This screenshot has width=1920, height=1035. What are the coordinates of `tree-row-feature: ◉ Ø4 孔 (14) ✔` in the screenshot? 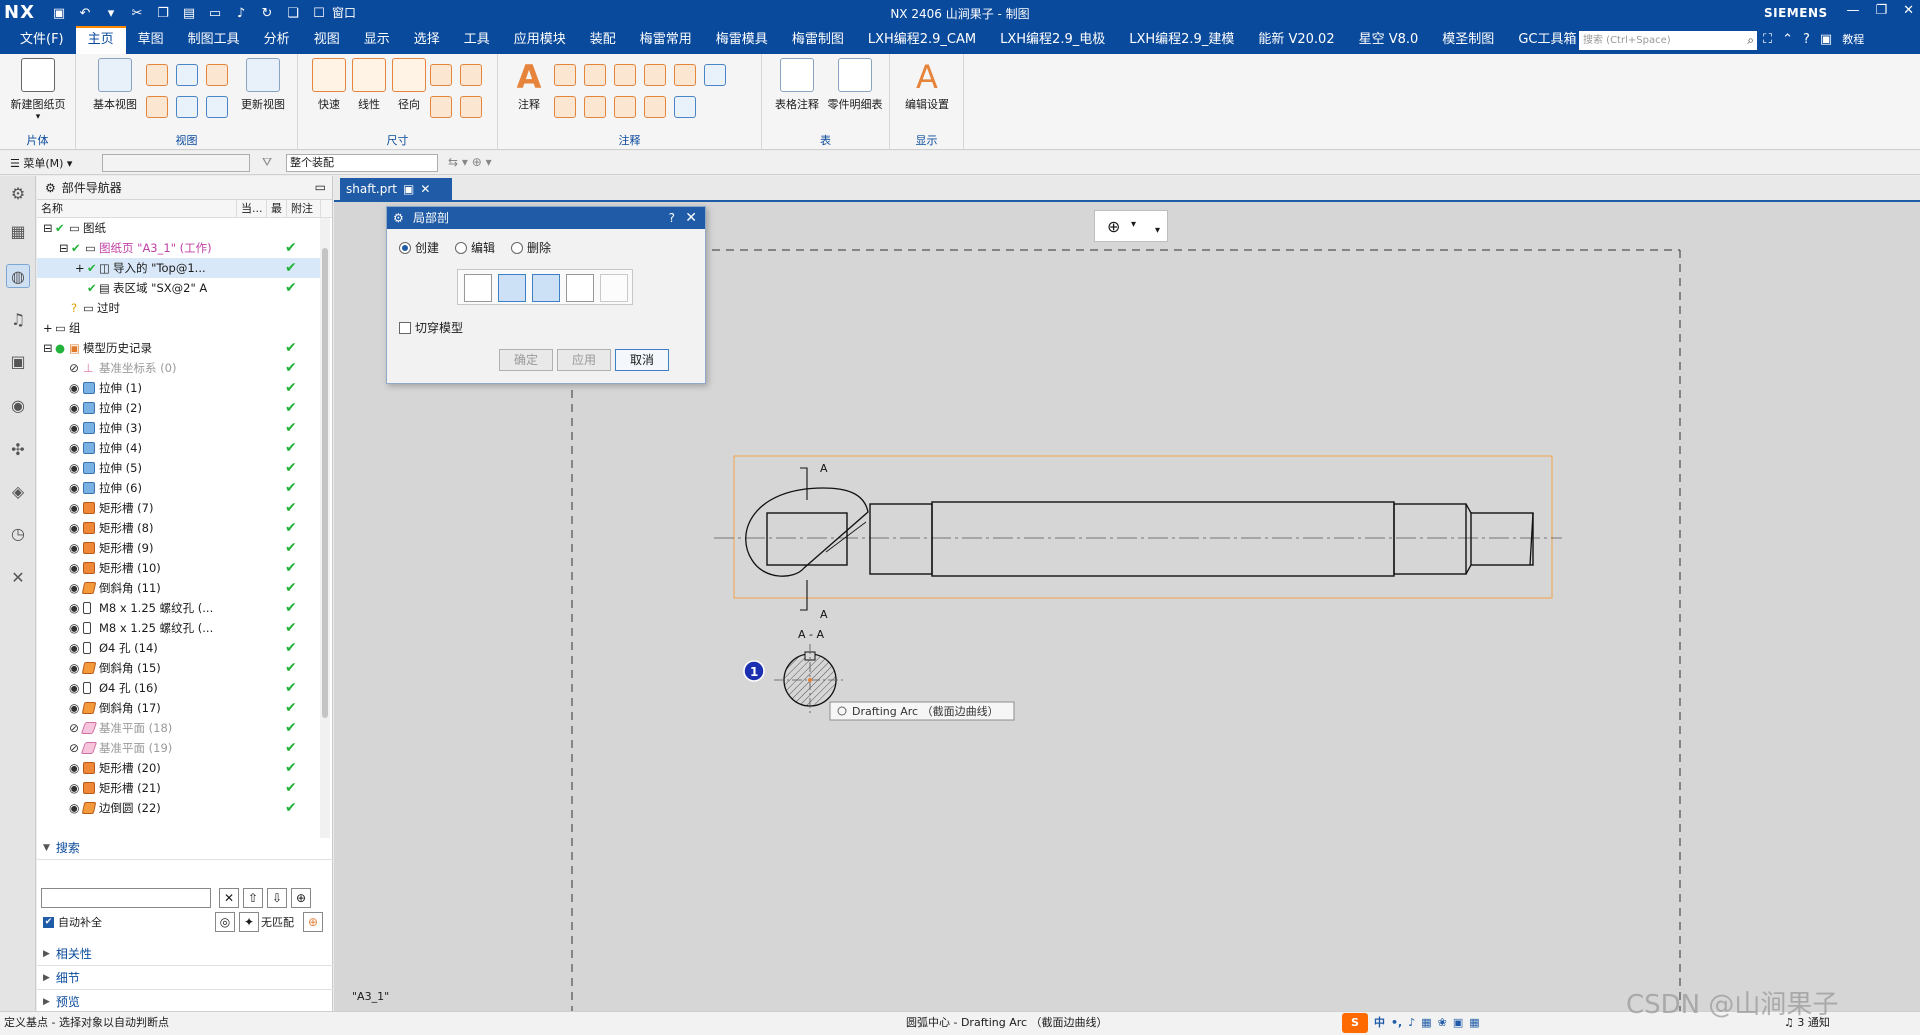 It's located at (178, 648).